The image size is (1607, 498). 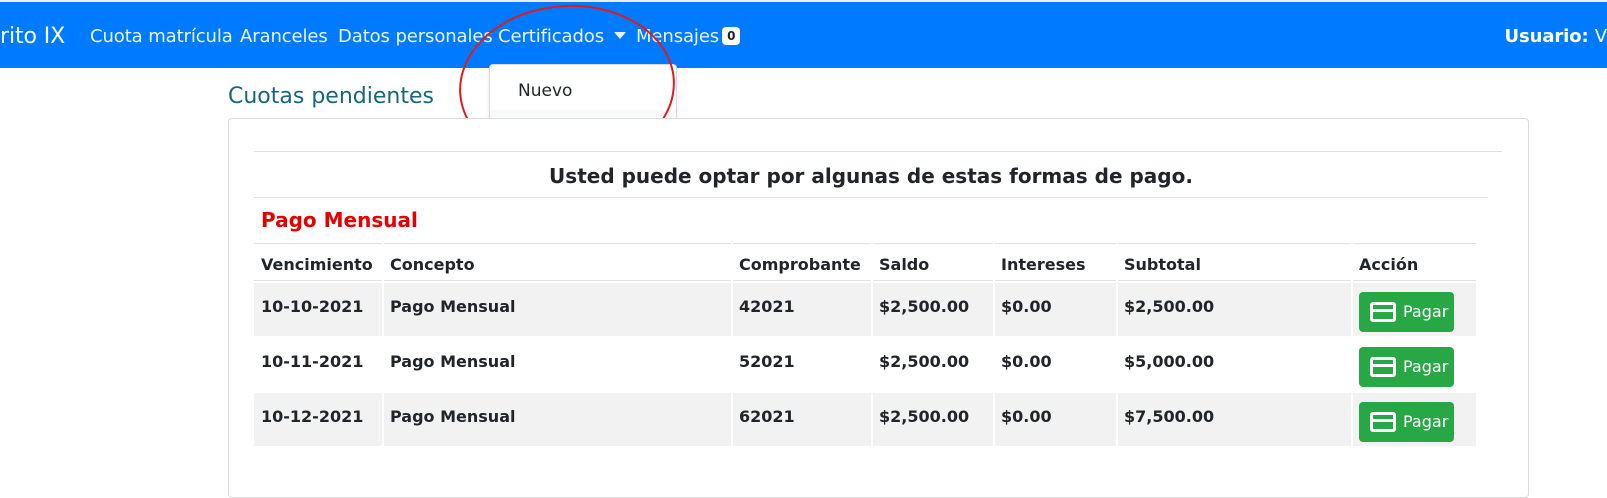 What do you see at coordinates (767, 361) in the screenshot?
I see `cell-comprobante: 52021` at bounding box center [767, 361].